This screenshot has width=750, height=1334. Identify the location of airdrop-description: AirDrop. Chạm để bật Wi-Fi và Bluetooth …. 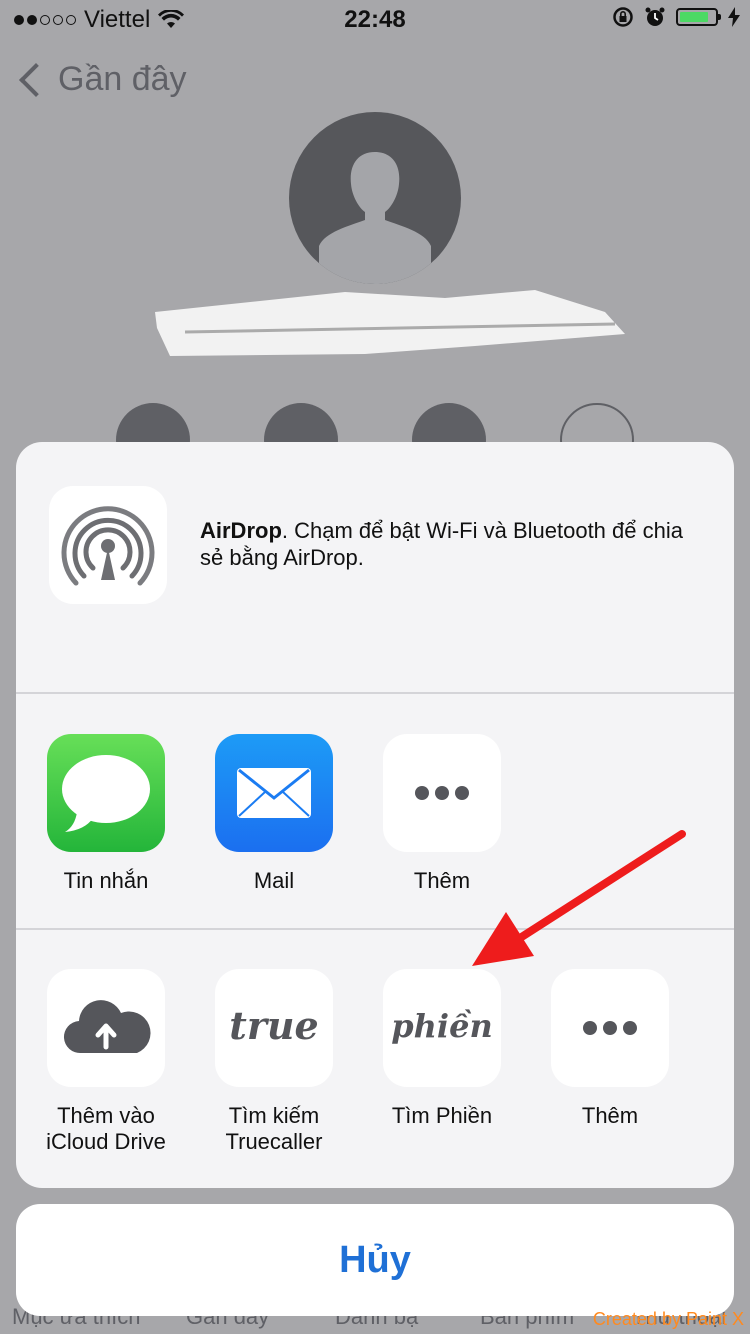
(450, 544).